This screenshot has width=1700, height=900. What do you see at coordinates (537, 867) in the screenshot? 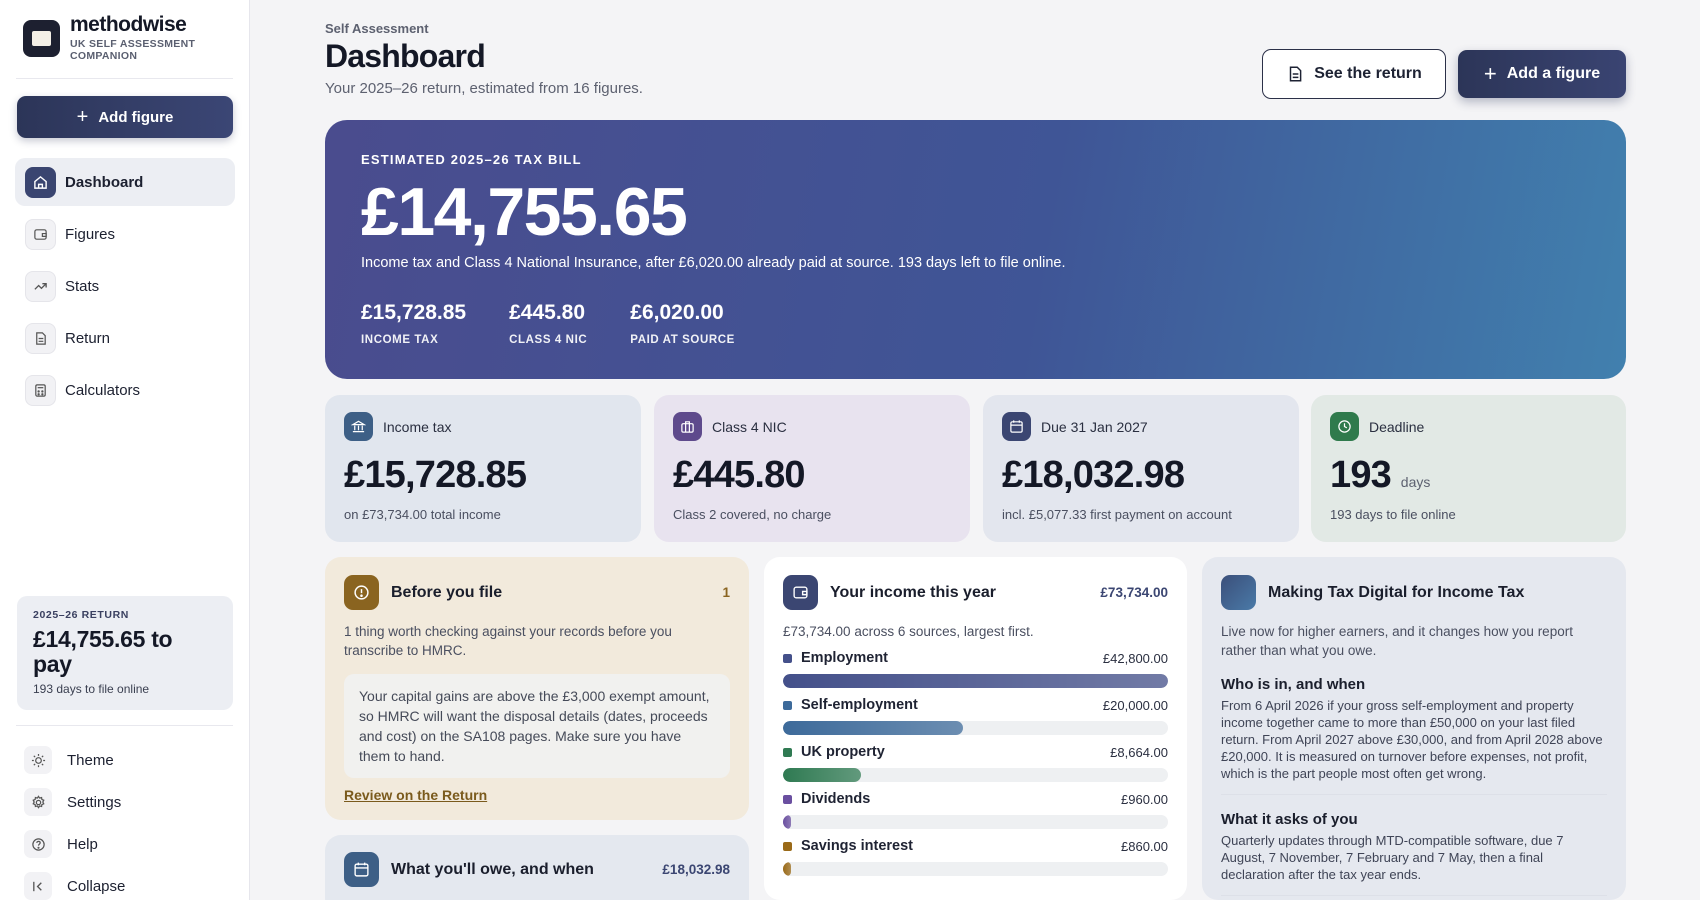
I see `what-you-owe-panel: What you'll owe, and when £18,032.98` at bounding box center [537, 867].